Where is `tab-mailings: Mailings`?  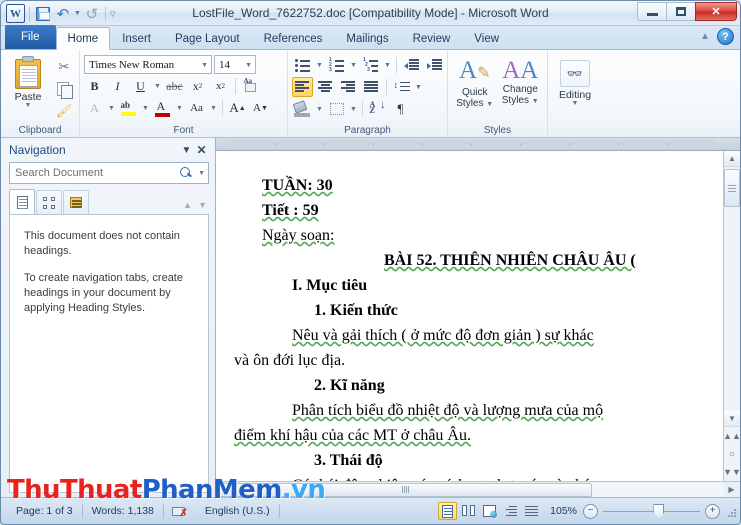
tab-mailings: Mailings is located at coordinates (367, 38).